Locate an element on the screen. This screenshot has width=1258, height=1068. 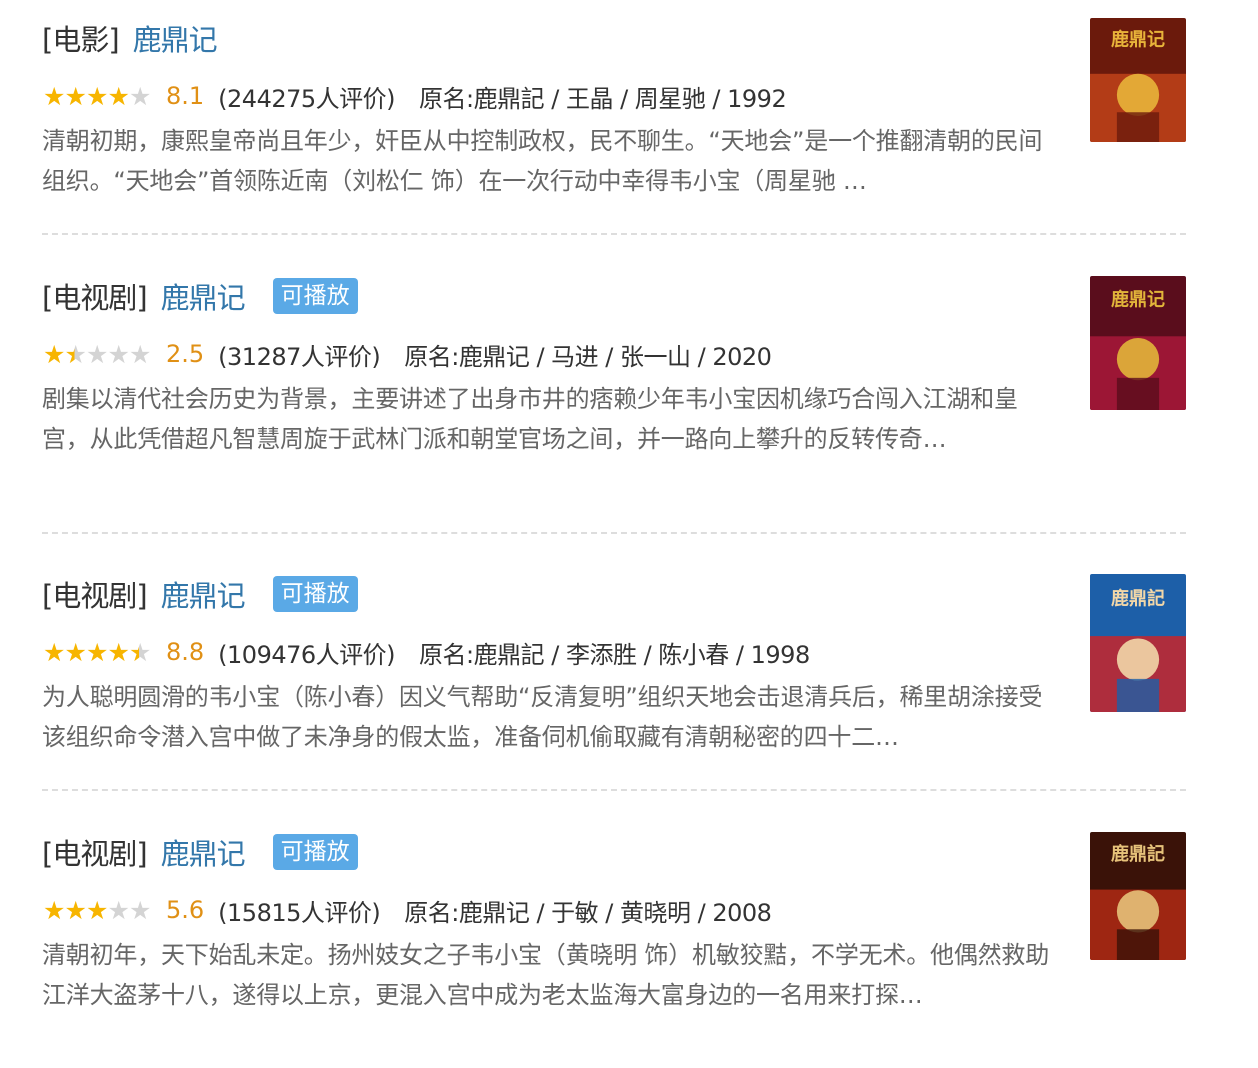
result-meta: 原名:鹿鼎記 / 王晶 / 周星驰 / 1992 is located at coordinates (603, 98).